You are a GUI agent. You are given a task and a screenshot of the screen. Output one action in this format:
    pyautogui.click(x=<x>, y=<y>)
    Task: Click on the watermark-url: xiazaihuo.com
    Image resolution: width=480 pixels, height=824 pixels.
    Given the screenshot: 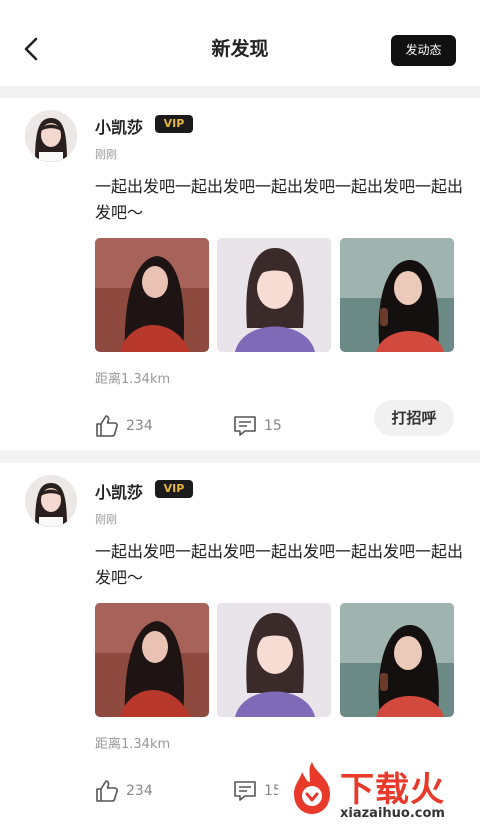 What is the action you would take?
    pyautogui.click(x=392, y=813)
    